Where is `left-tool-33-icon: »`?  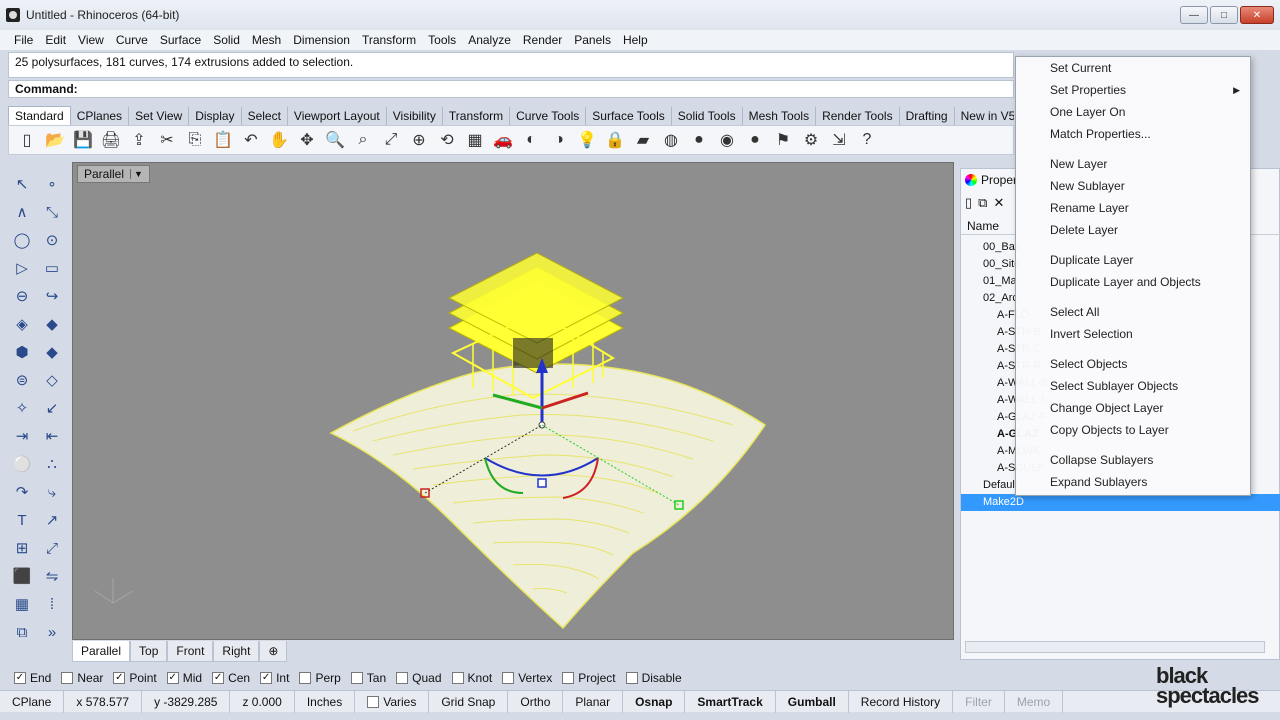 left-tool-33-icon: » is located at coordinates (52, 632).